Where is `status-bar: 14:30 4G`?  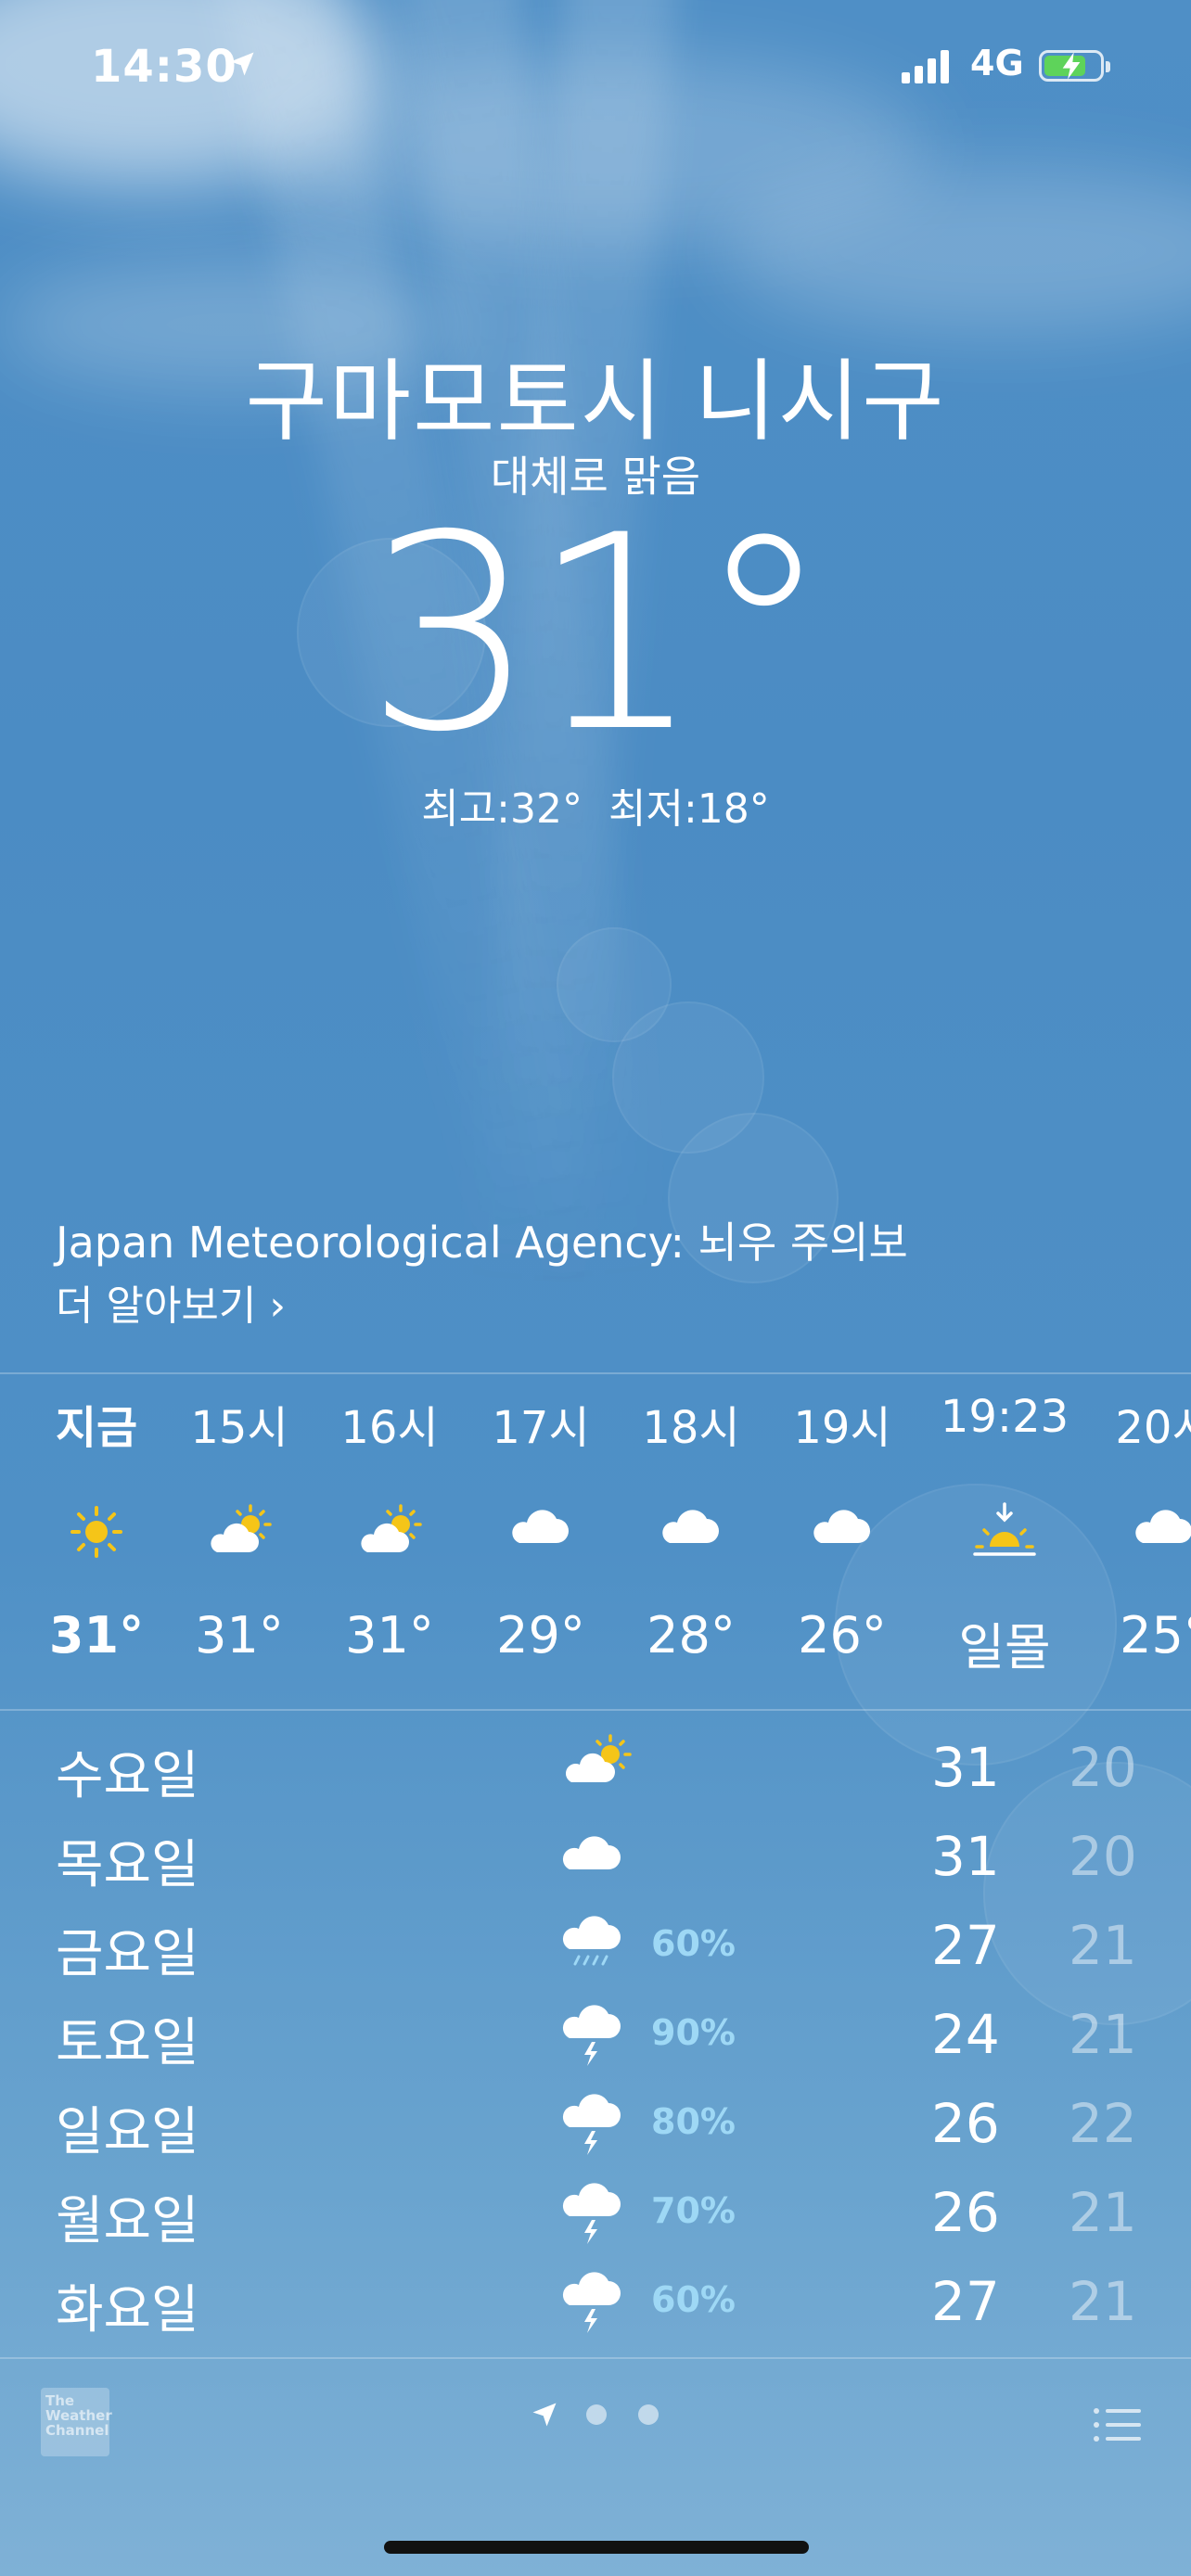
status-bar: 14:30 4G is located at coordinates (595, 66).